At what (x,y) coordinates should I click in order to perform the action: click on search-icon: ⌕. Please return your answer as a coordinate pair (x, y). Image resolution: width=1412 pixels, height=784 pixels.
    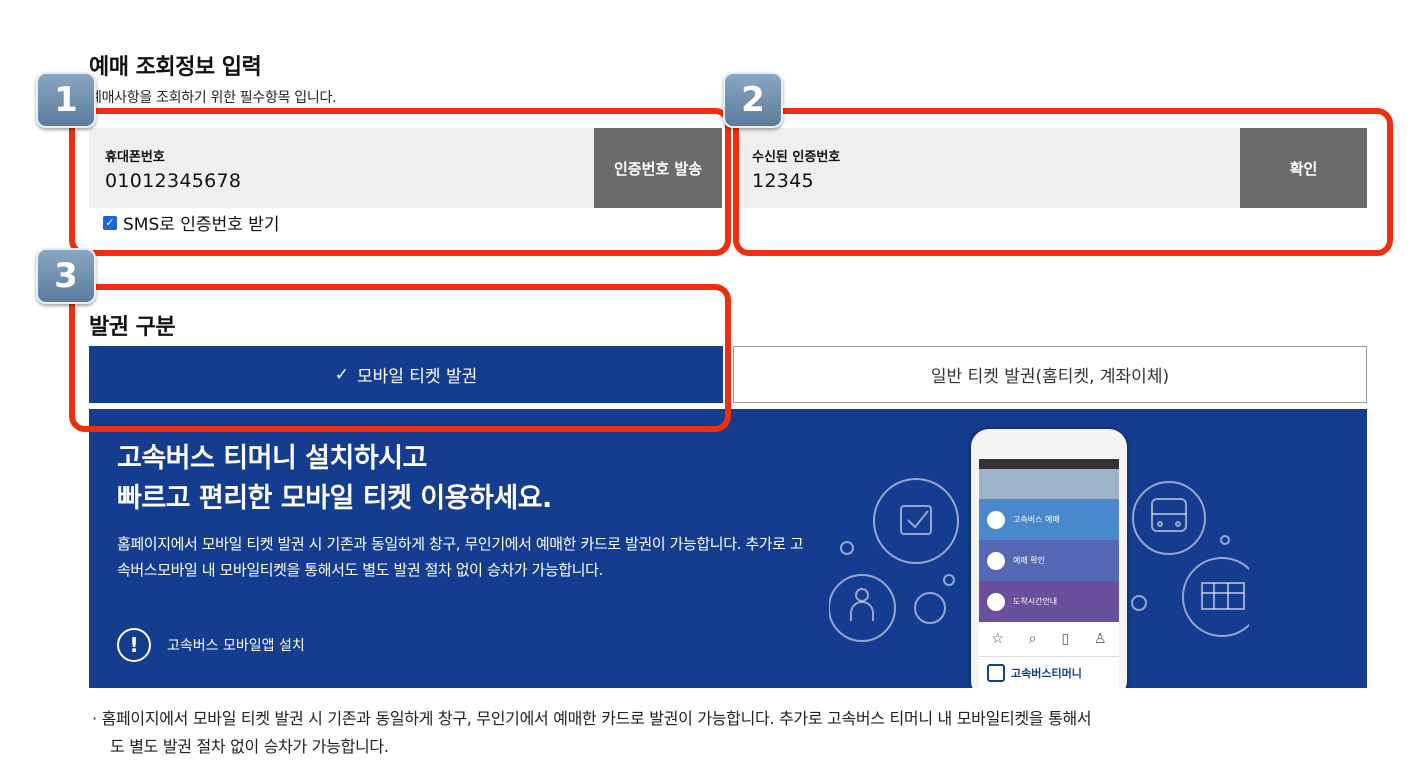
    Looking at the image, I should click on (1032, 639).